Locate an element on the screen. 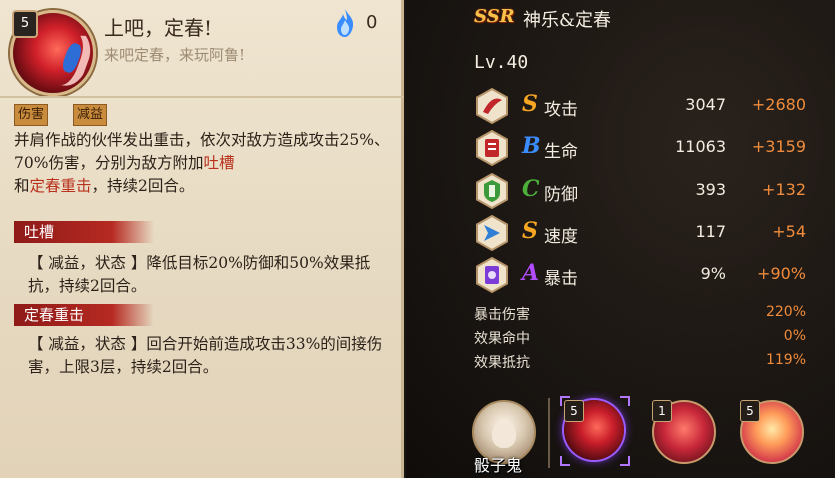 Image resolution: width=835 pixels, height=478 pixels. stat-label: 攻击 is located at coordinates (561, 110).